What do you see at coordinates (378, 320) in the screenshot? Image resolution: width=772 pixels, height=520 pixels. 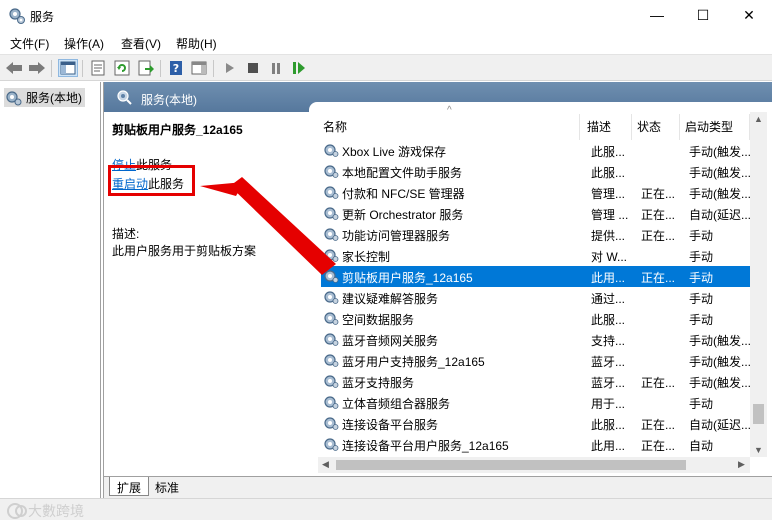 I see `service-name-cell: 空间数据服务` at bounding box center [378, 320].